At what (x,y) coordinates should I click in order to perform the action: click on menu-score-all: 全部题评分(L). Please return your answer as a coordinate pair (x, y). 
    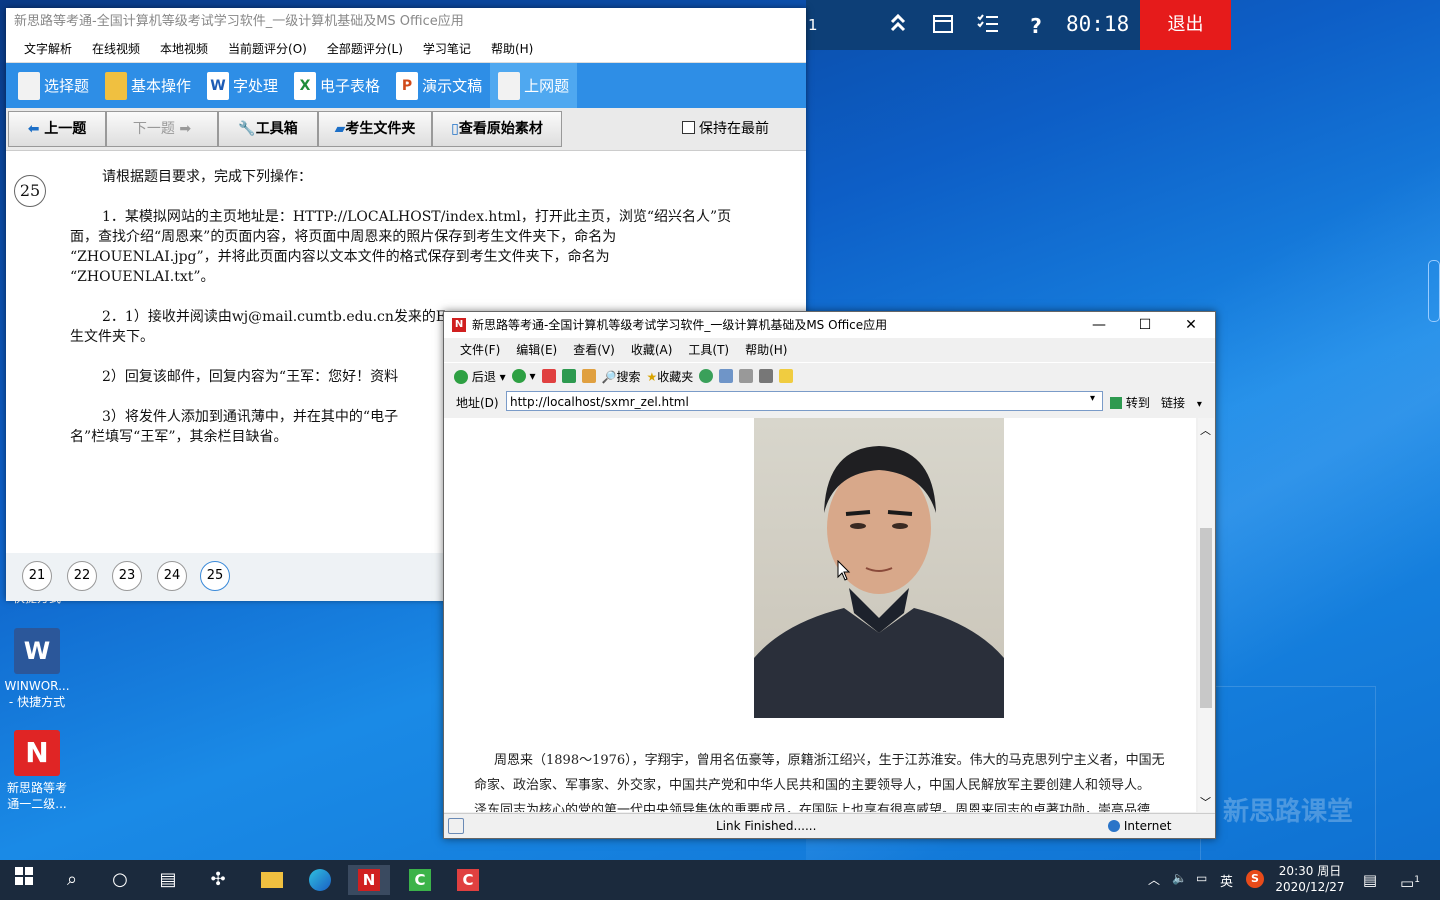
    Looking at the image, I should click on (365, 49).